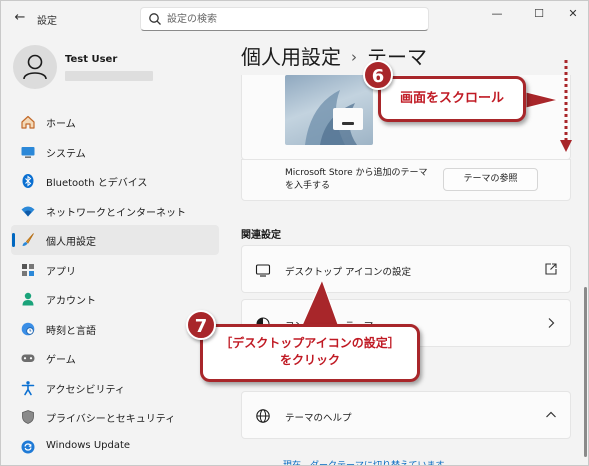  What do you see at coordinates (97, 183) in the screenshot?
I see `sidebar-item-label: Bluetooth とデバイス` at bounding box center [97, 183].